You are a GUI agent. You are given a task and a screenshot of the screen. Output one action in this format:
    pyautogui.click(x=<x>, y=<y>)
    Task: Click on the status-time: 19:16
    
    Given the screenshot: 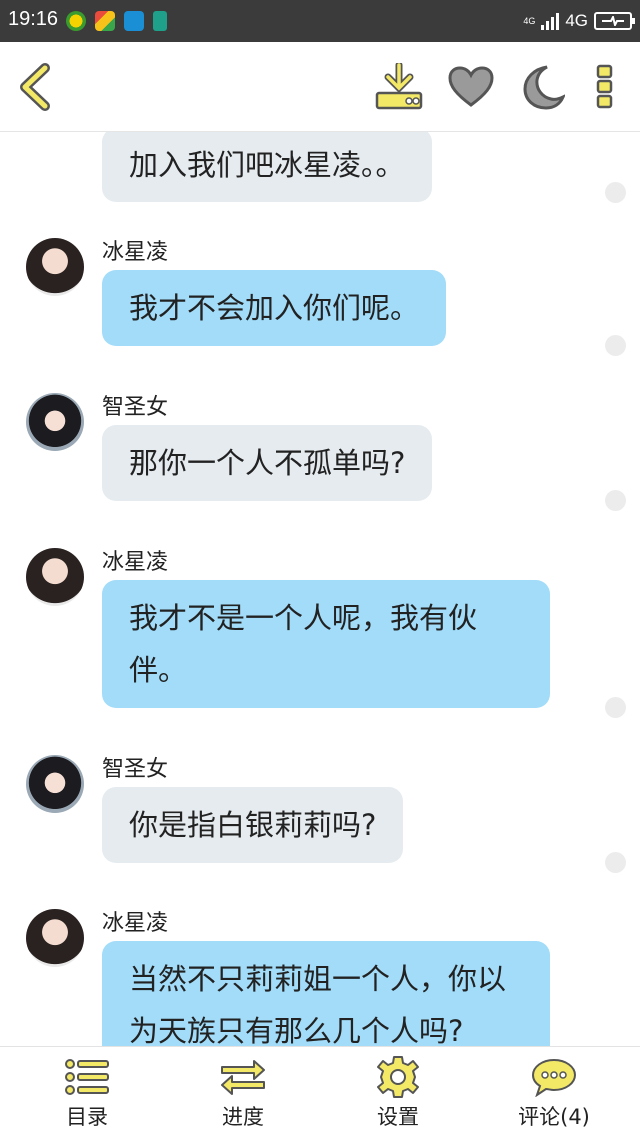 What is the action you would take?
    pyautogui.click(x=33, y=19)
    